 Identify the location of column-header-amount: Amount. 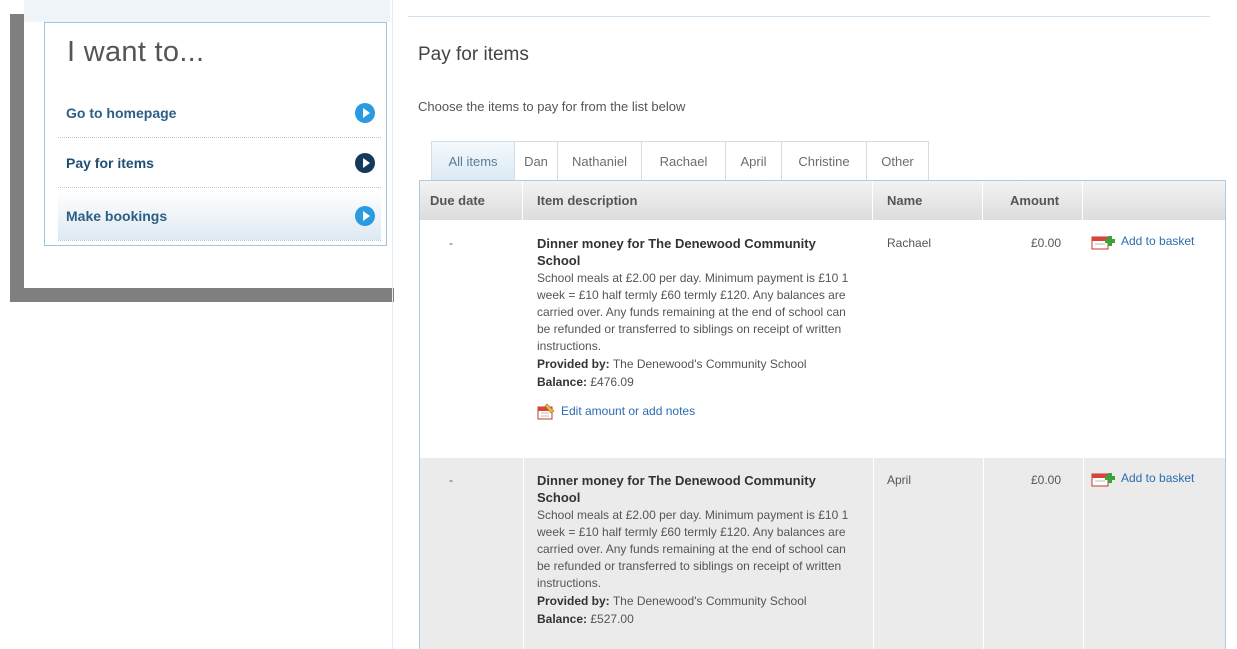
(1033, 200).